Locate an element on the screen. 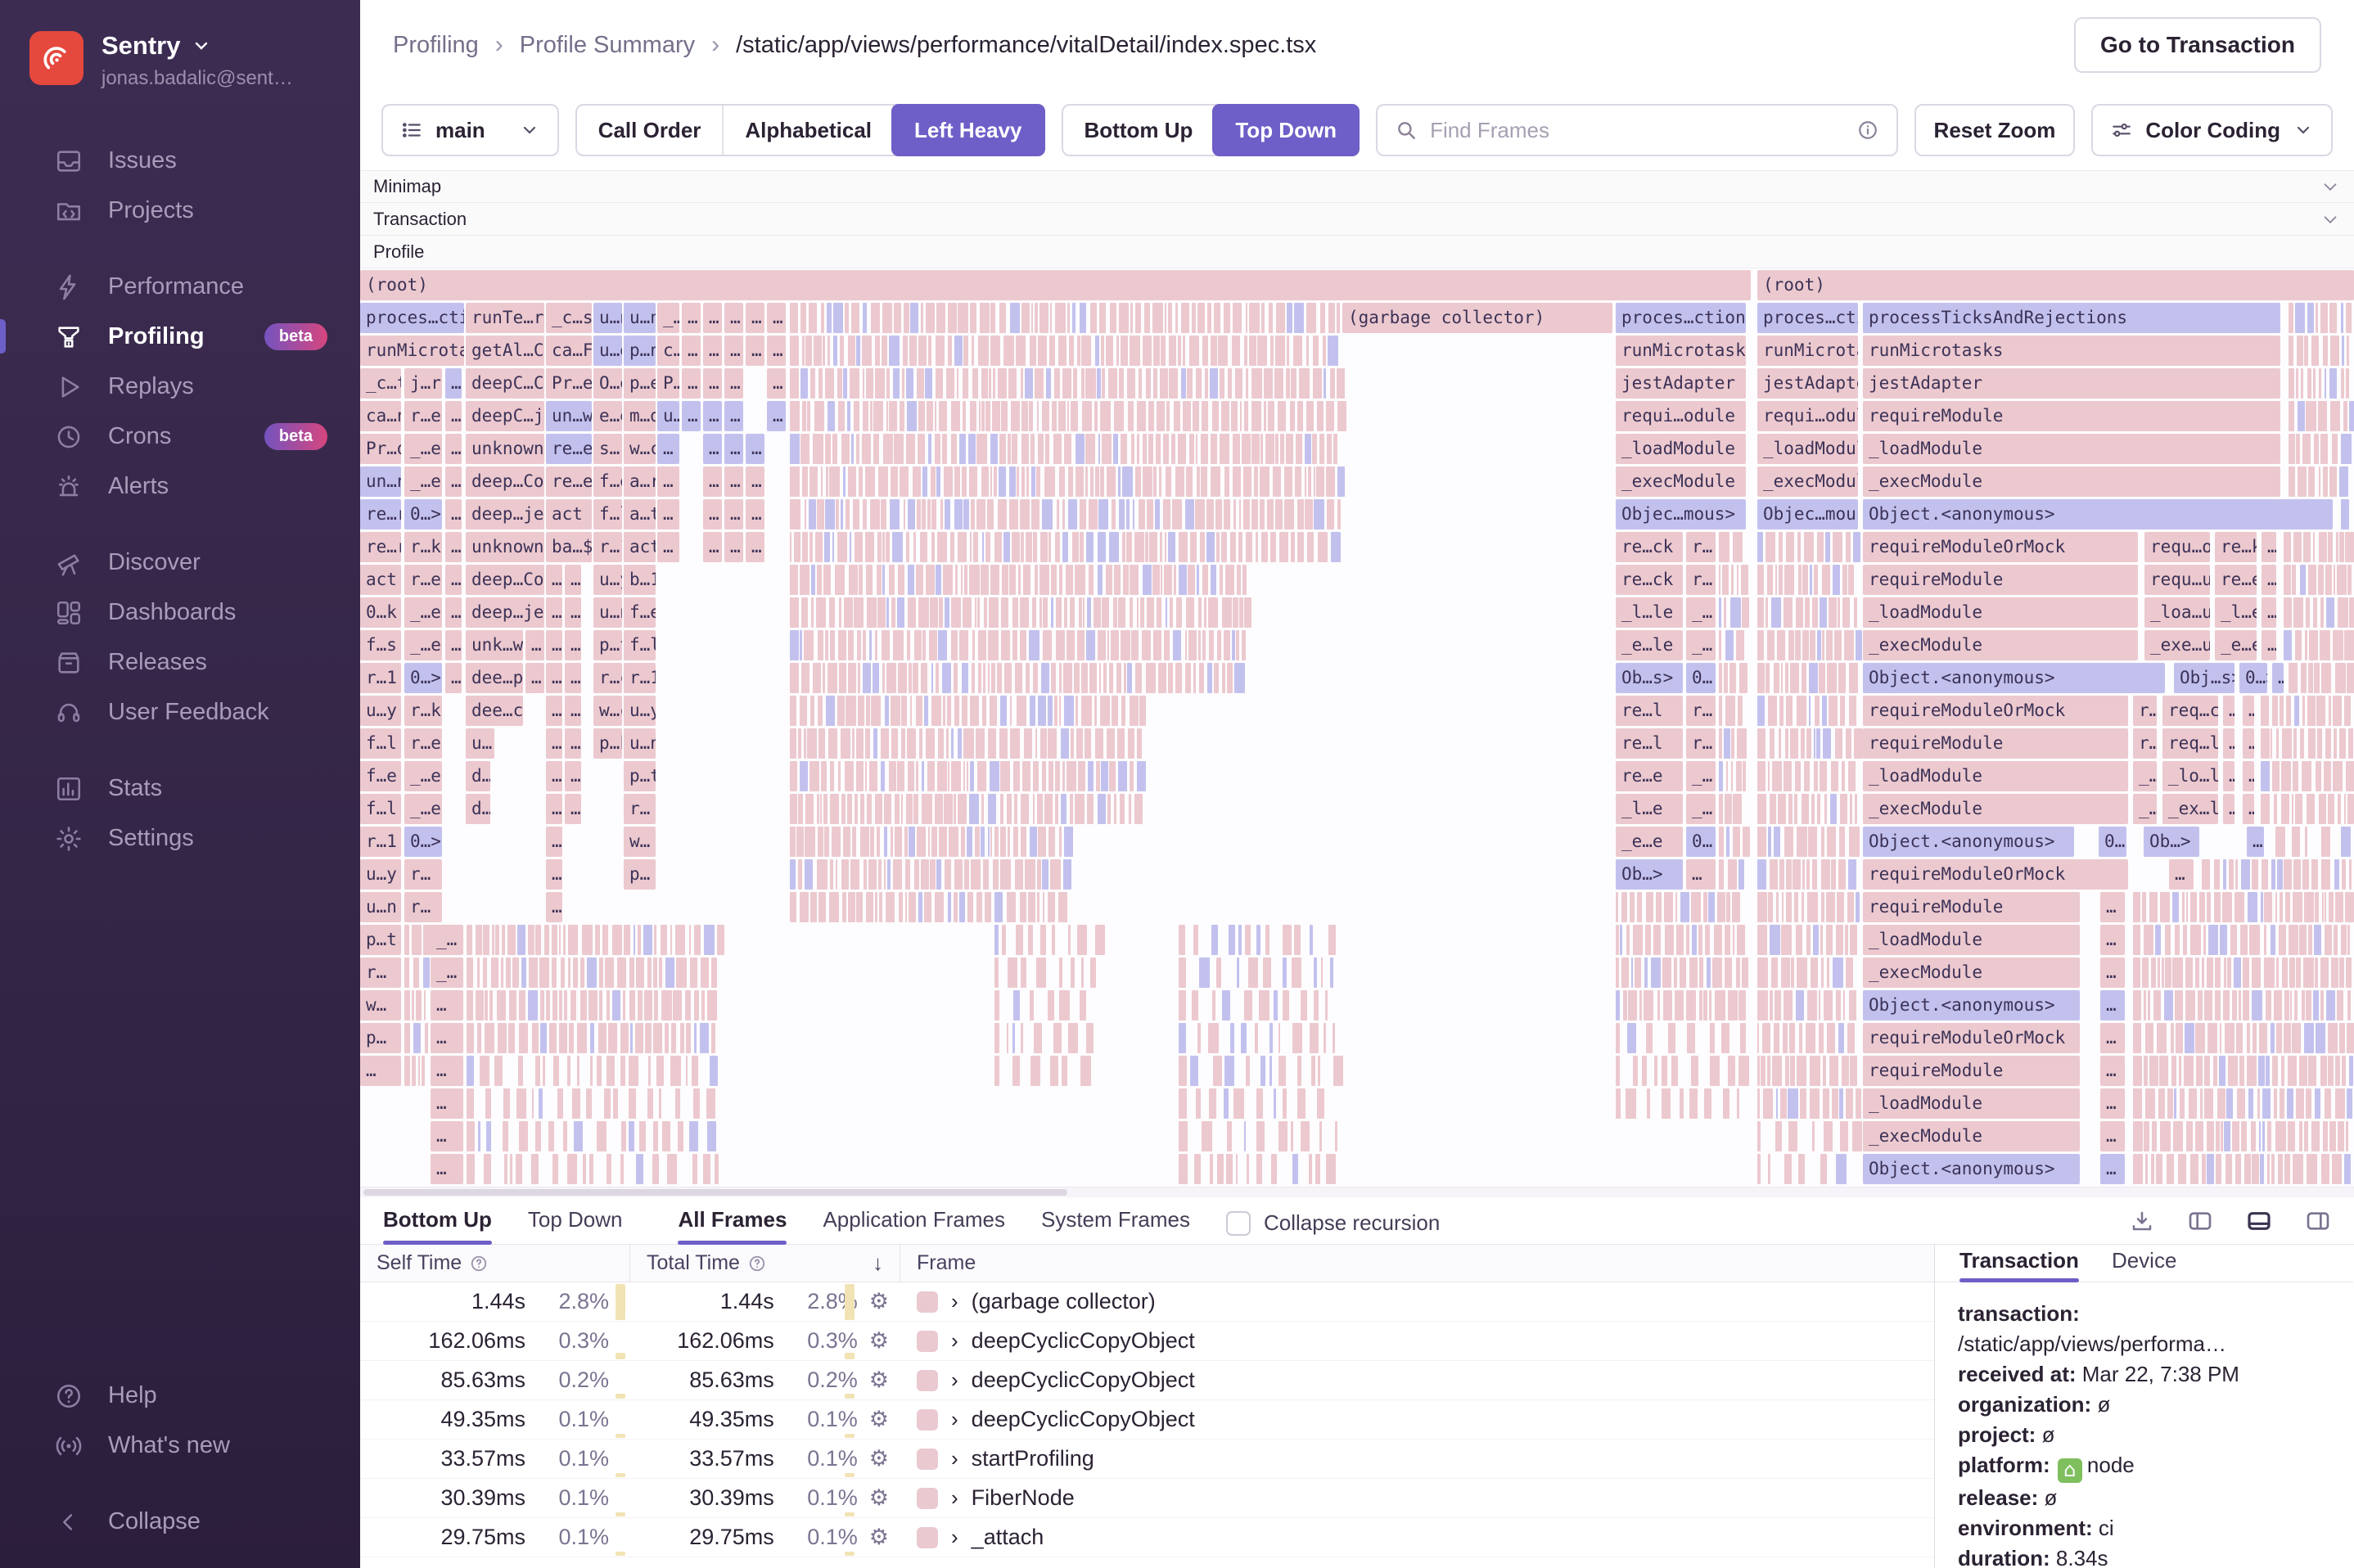 The width and height of the screenshot is (2354, 1568). flamegraph-frame: p…e is located at coordinates (640, 383).